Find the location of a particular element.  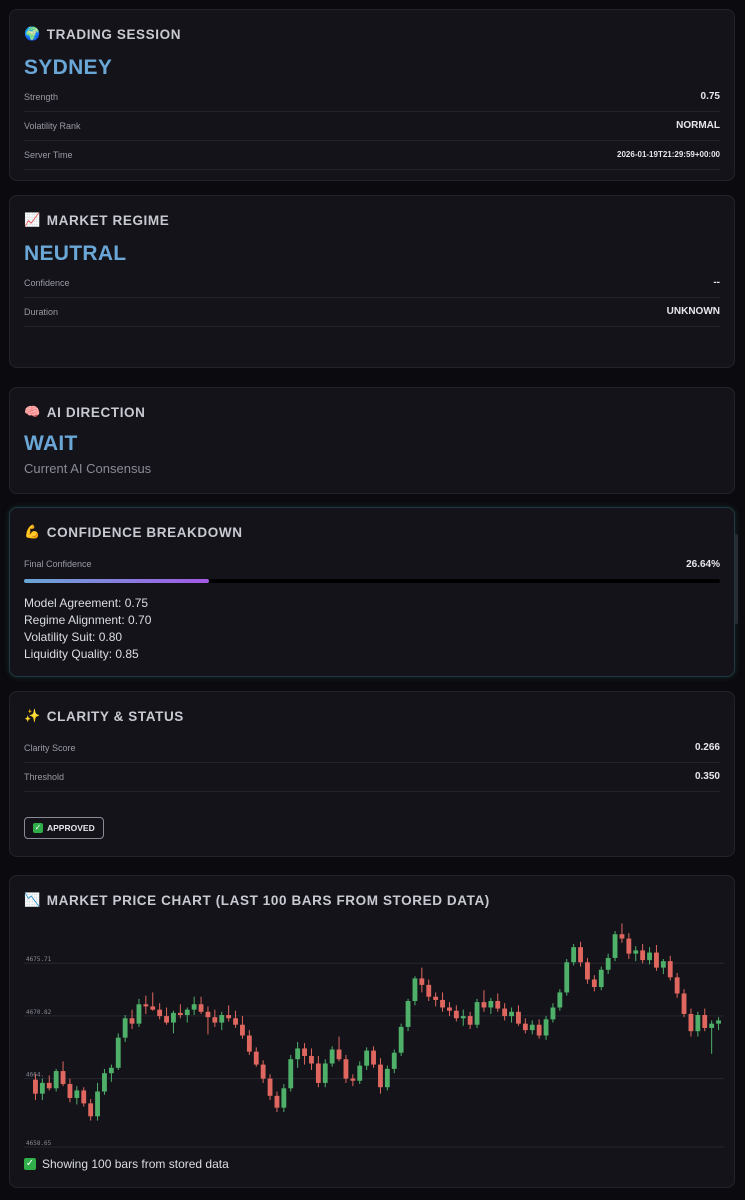

sparkles-icon: ✨ is located at coordinates (32, 715).